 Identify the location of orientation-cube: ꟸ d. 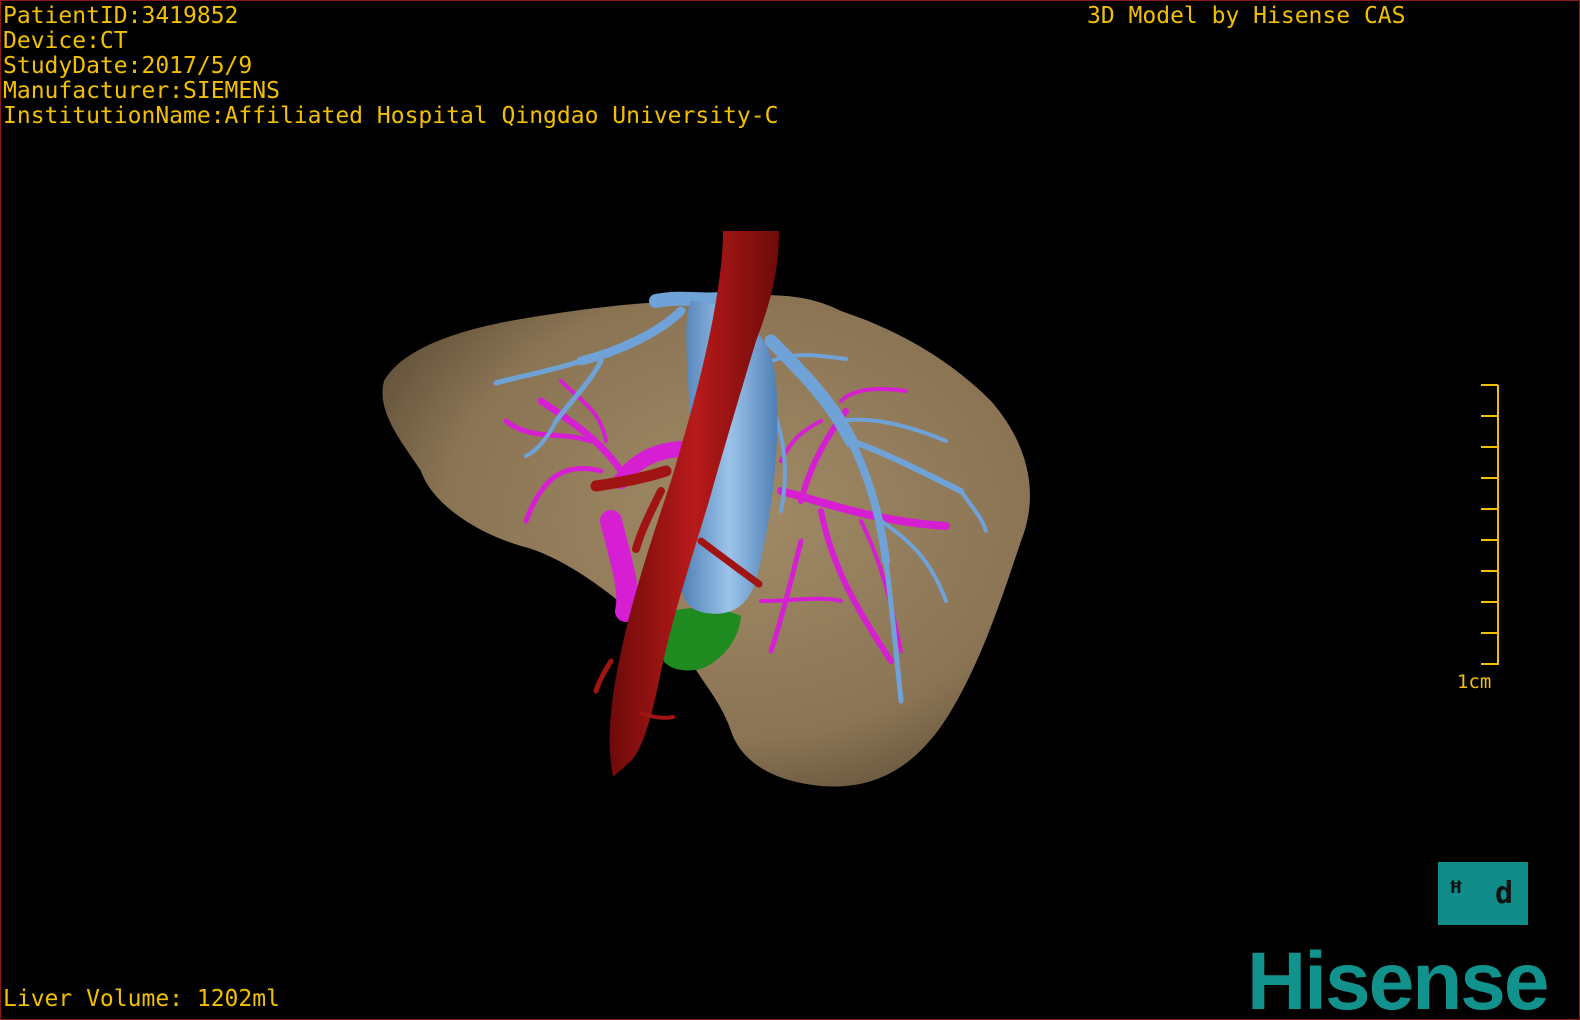
(1483, 893).